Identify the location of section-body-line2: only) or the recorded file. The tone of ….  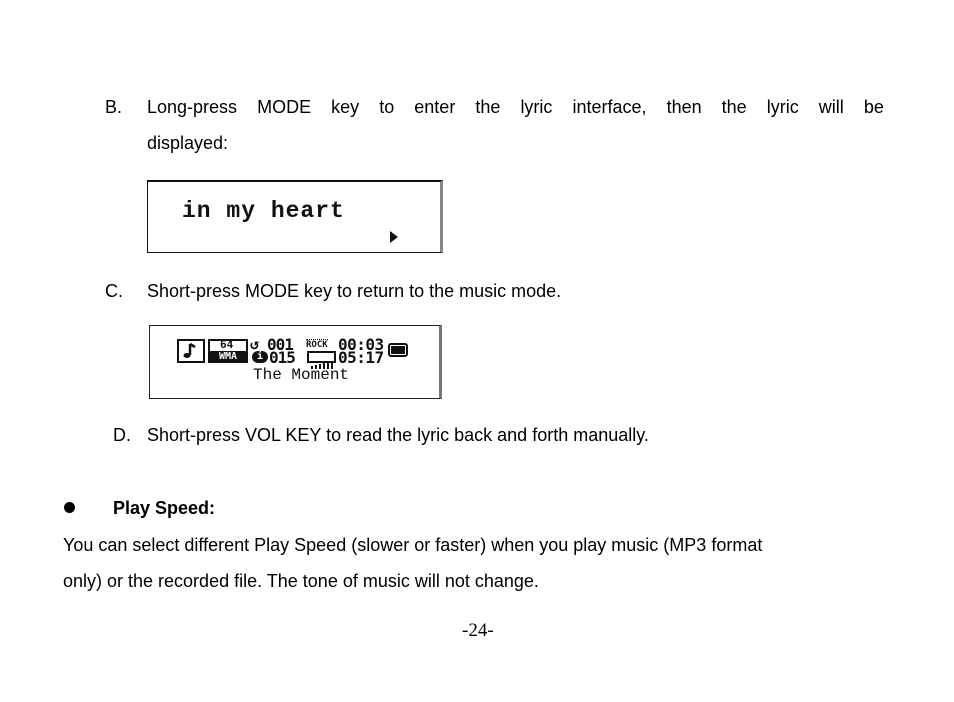
(301, 581).